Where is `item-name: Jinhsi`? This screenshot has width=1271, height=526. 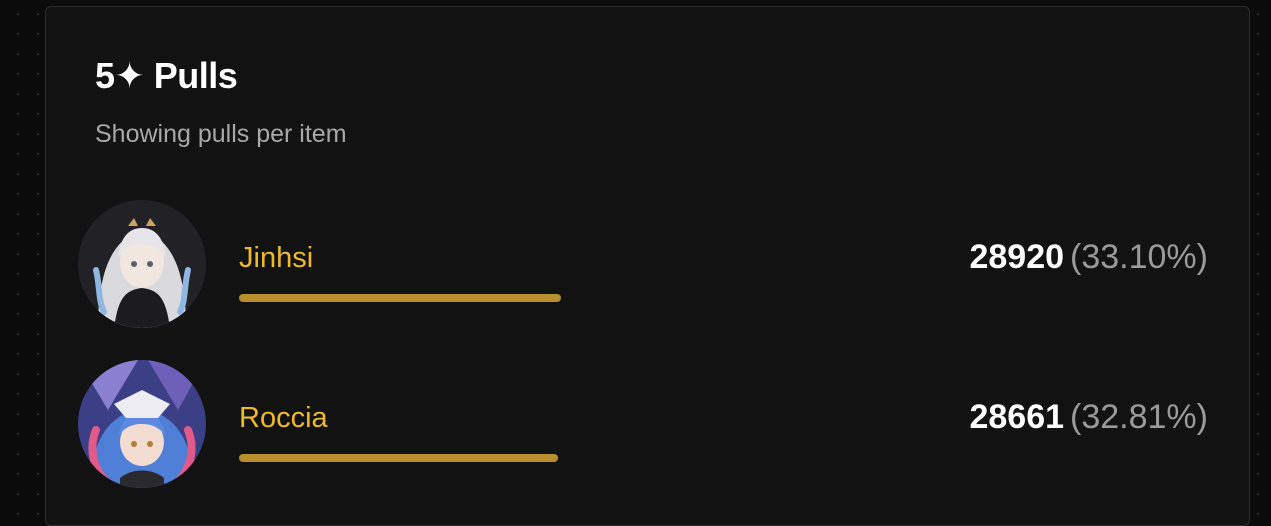
item-name: Jinhsi is located at coordinates (276, 258).